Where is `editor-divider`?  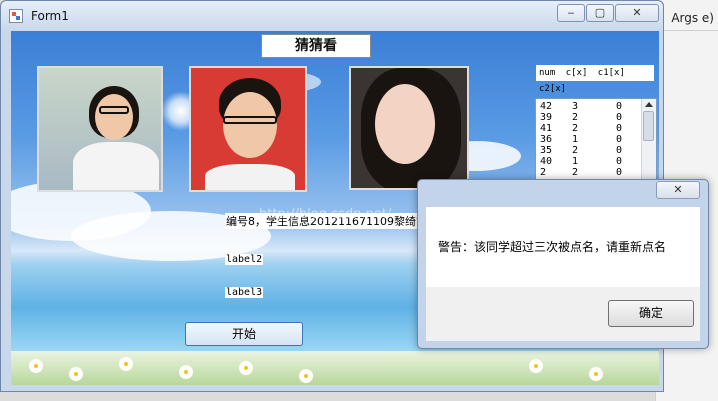 editor-divider is located at coordinates (687, 30).